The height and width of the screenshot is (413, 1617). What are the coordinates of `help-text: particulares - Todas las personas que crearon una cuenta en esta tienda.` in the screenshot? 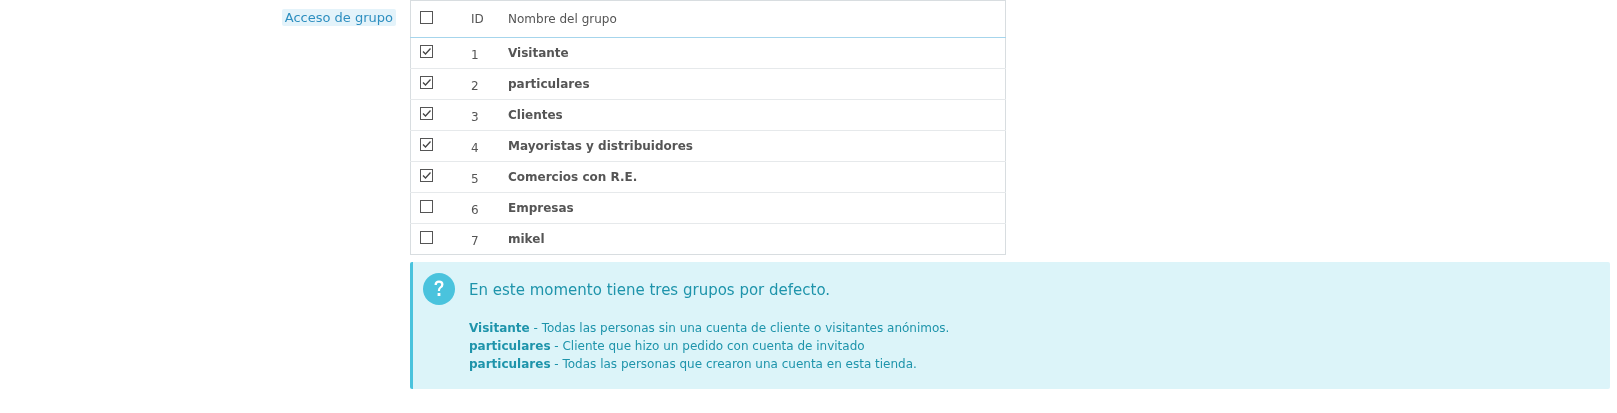 It's located at (693, 364).